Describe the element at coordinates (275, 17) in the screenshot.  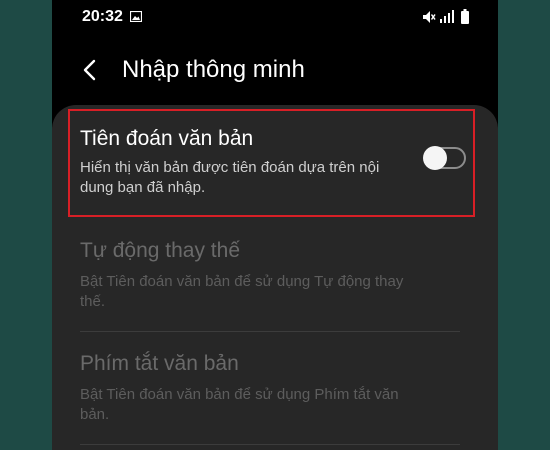
I see `status-bar: 20:32` at that location.